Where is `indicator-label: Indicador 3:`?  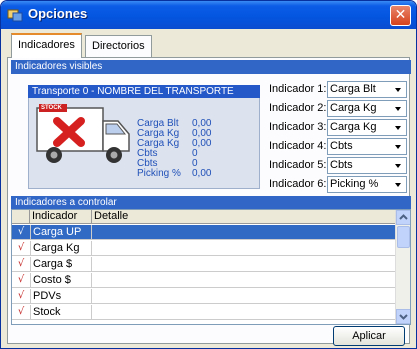
indicator-label: Indicador 3: is located at coordinates (298, 127).